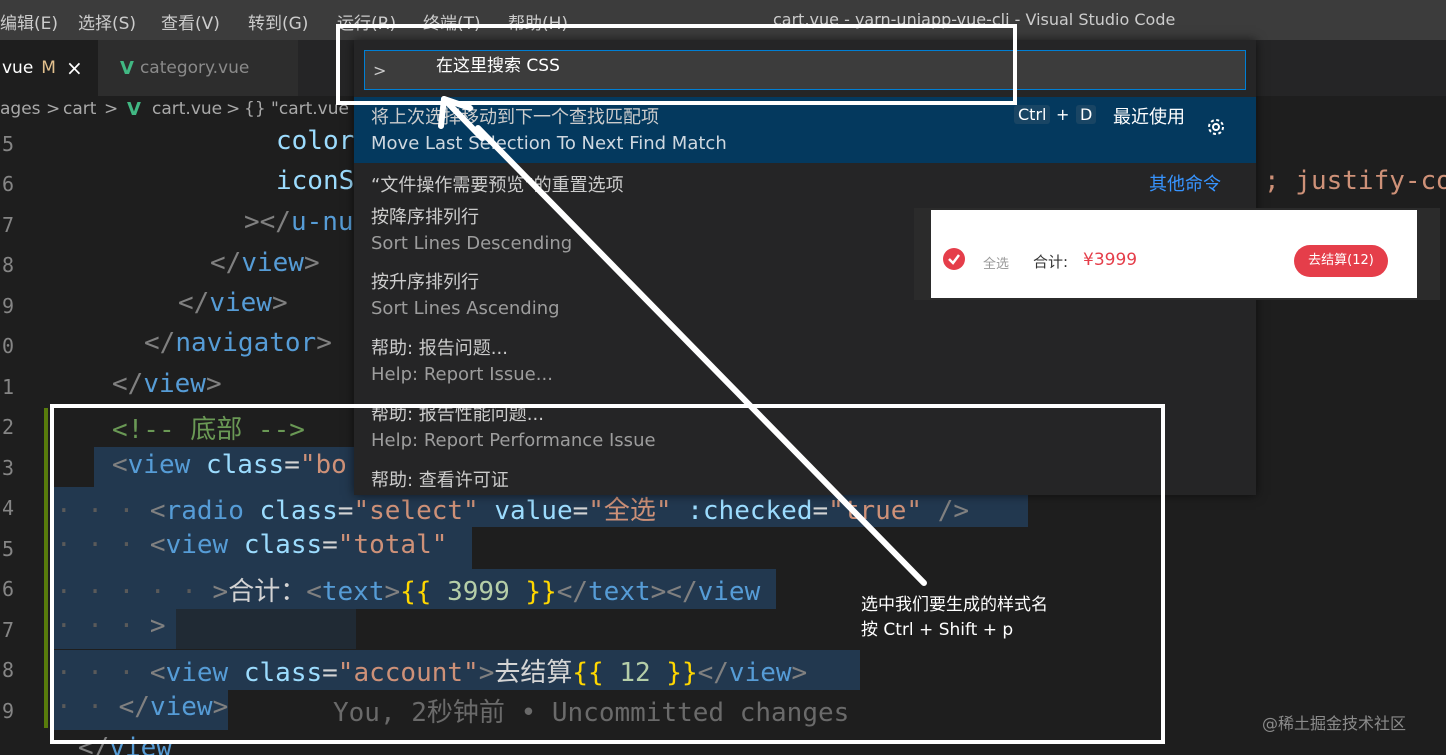 The height and width of the screenshot is (755, 1446). What do you see at coordinates (996, 264) in the screenshot?
I see `select-all-label: 全选` at bounding box center [996, 264].